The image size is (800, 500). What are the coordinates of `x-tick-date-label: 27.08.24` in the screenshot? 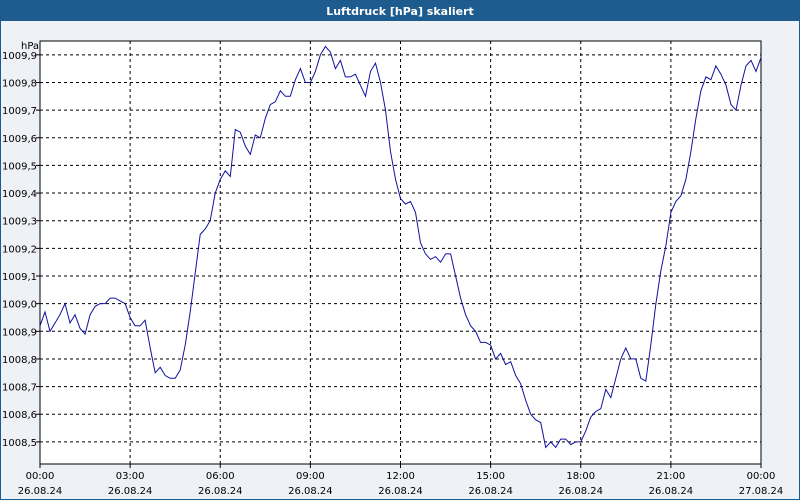 It's located at (761, 491).